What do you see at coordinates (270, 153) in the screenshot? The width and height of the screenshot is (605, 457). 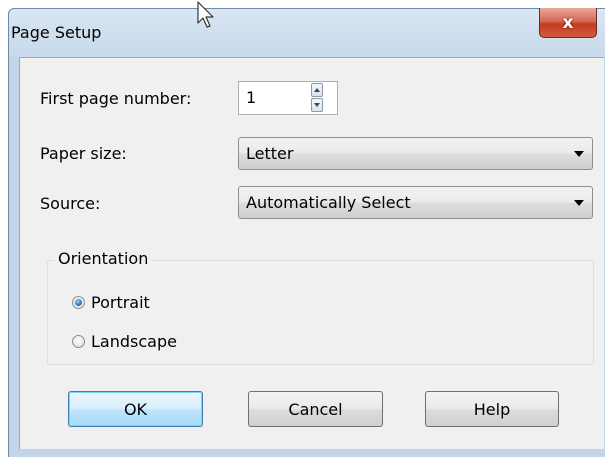 I see `paper-size-value: Letter` at bounding box center [270, 153].